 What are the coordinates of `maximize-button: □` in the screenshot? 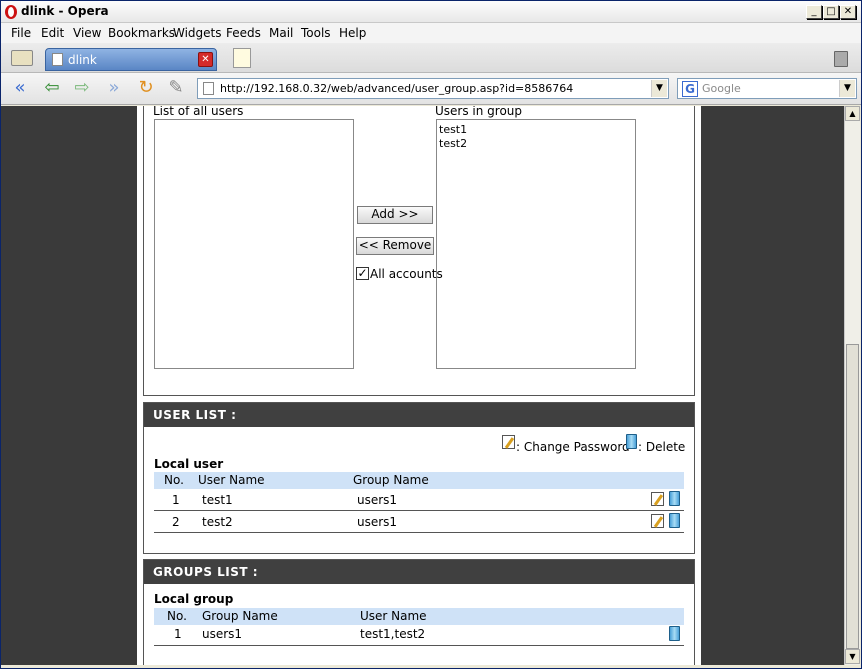 It's located at (831, 12).